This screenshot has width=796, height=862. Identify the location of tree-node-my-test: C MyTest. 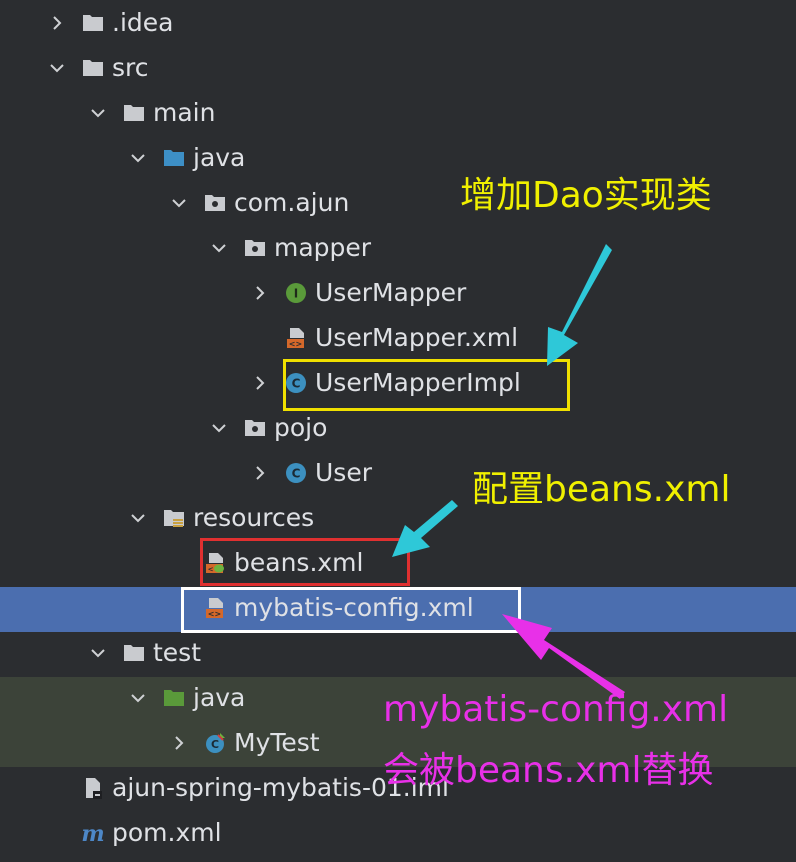
(244, 742).